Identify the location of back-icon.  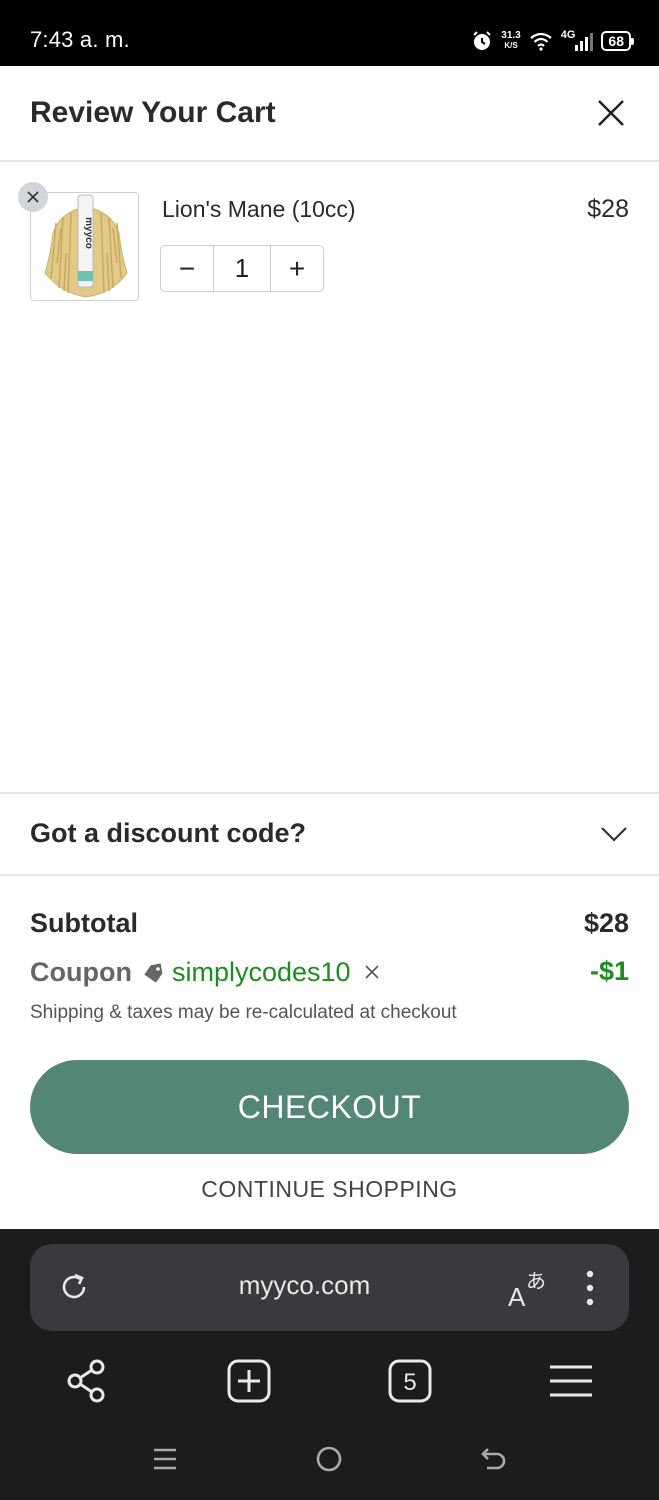
(494, 1459).